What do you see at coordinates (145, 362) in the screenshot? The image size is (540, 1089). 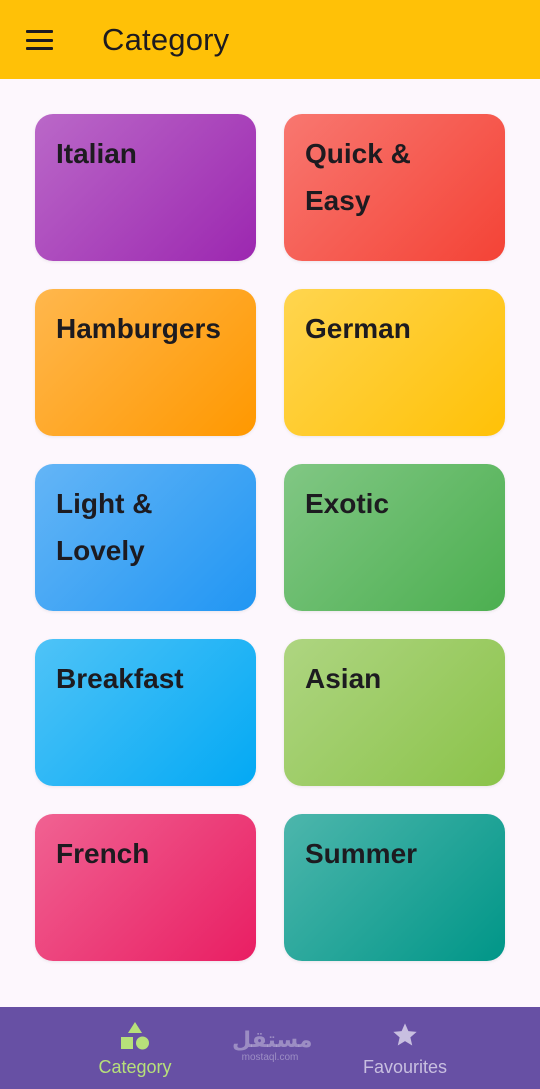 I see `category-card-hamburgers: Hamburgers` at bounding box center [145, 362].